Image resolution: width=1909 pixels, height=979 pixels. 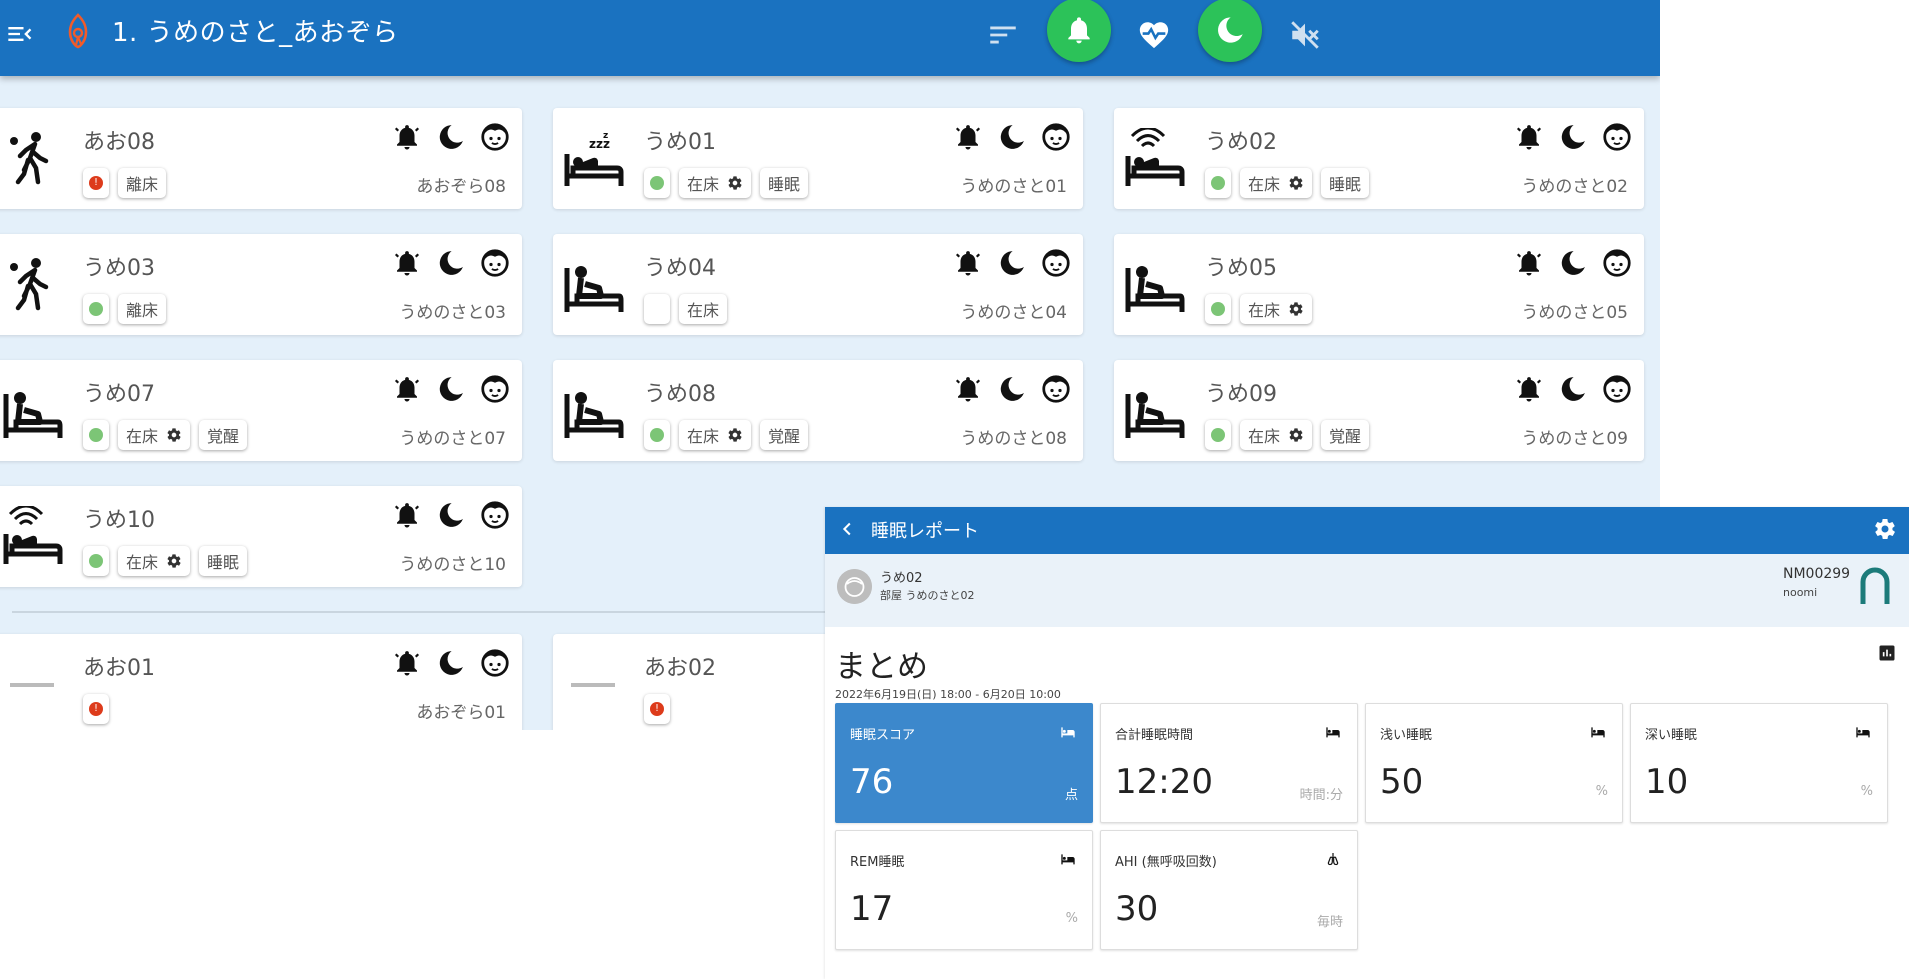 What do you see at coordinates (1164, 782) in the screenshot?
I see `metric-value: 12:20` at bounding box center [1164, 782].